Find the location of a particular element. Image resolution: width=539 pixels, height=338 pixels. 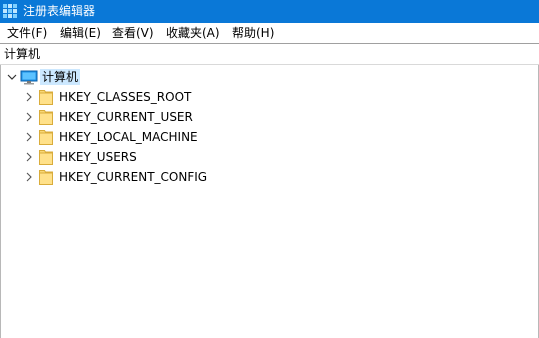

menu-favorites: 收藏夹(A) is located at coordinates (193, 33).